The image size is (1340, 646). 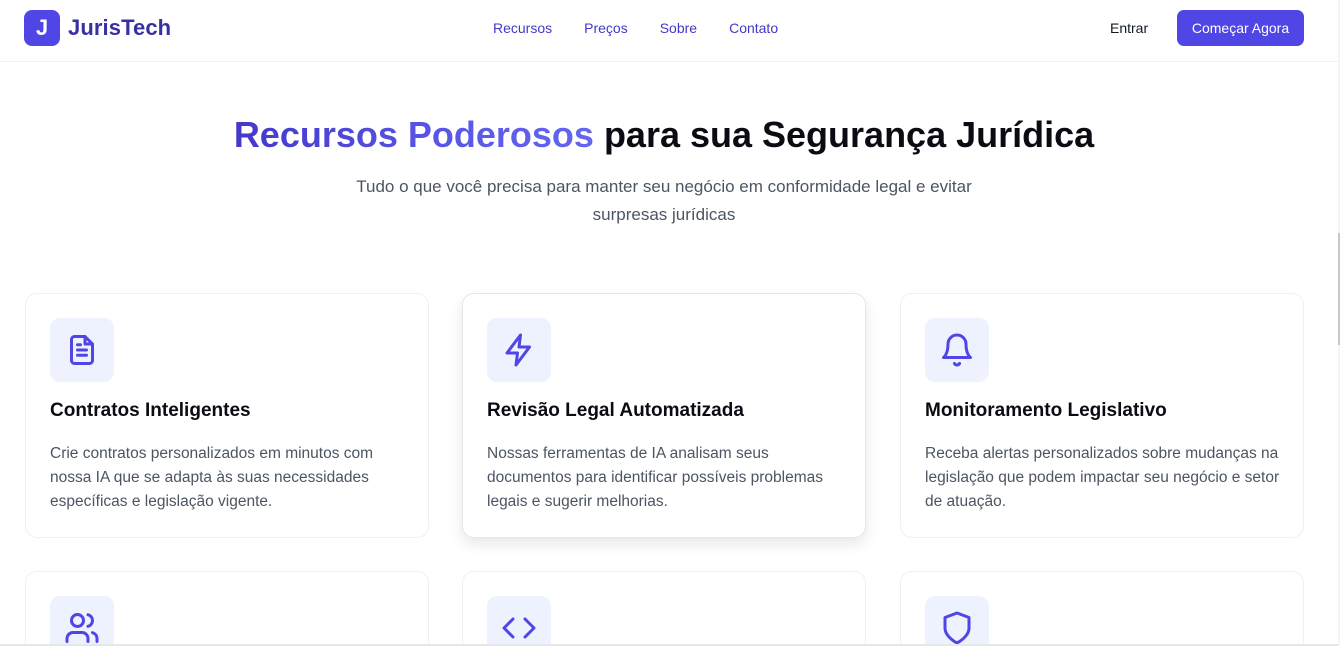 I want to click on bell-icon, so click(x=957, y=350).